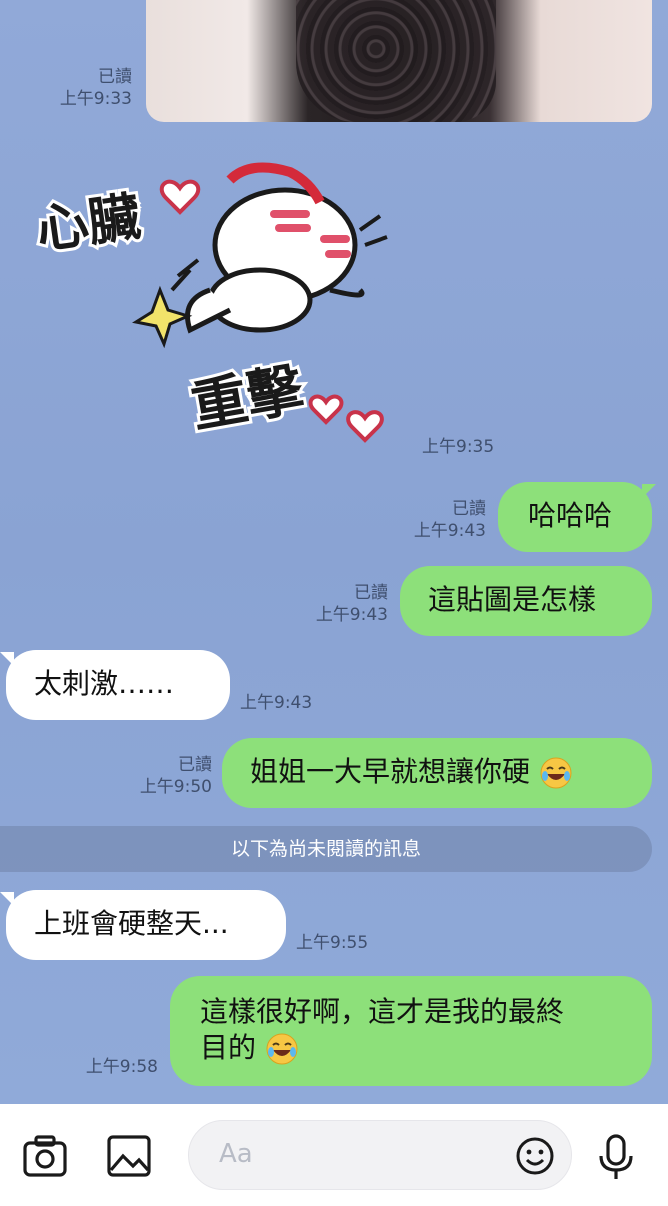  What do you see at coordinates (380, 1155) in the screenshot?
I see `message-input: Aa` at bounding box center [380, 1155].